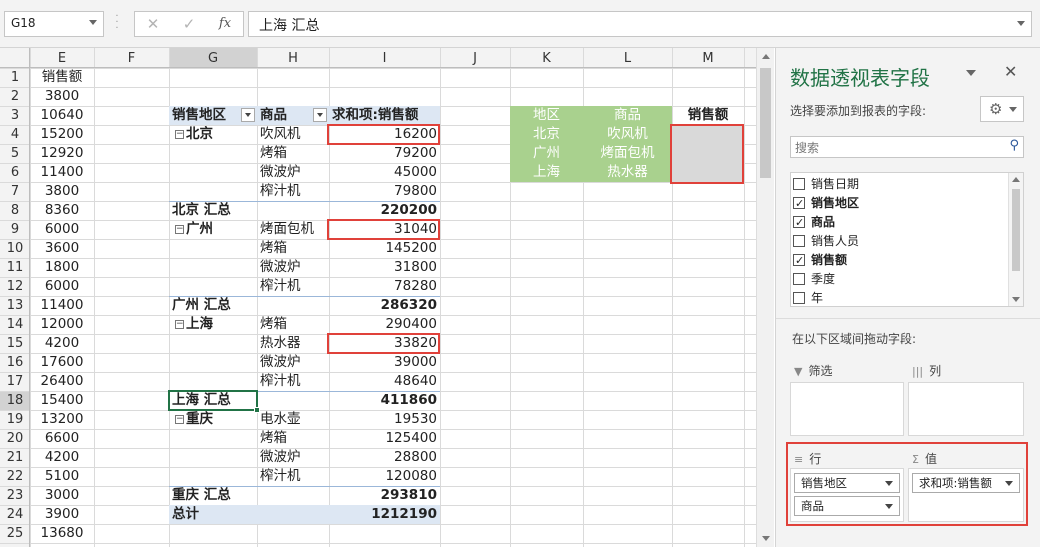  What do you see at coordinates (820, 260) in the screenshot?
I see `field-item: 销售额` at bounding box center [820, 260].